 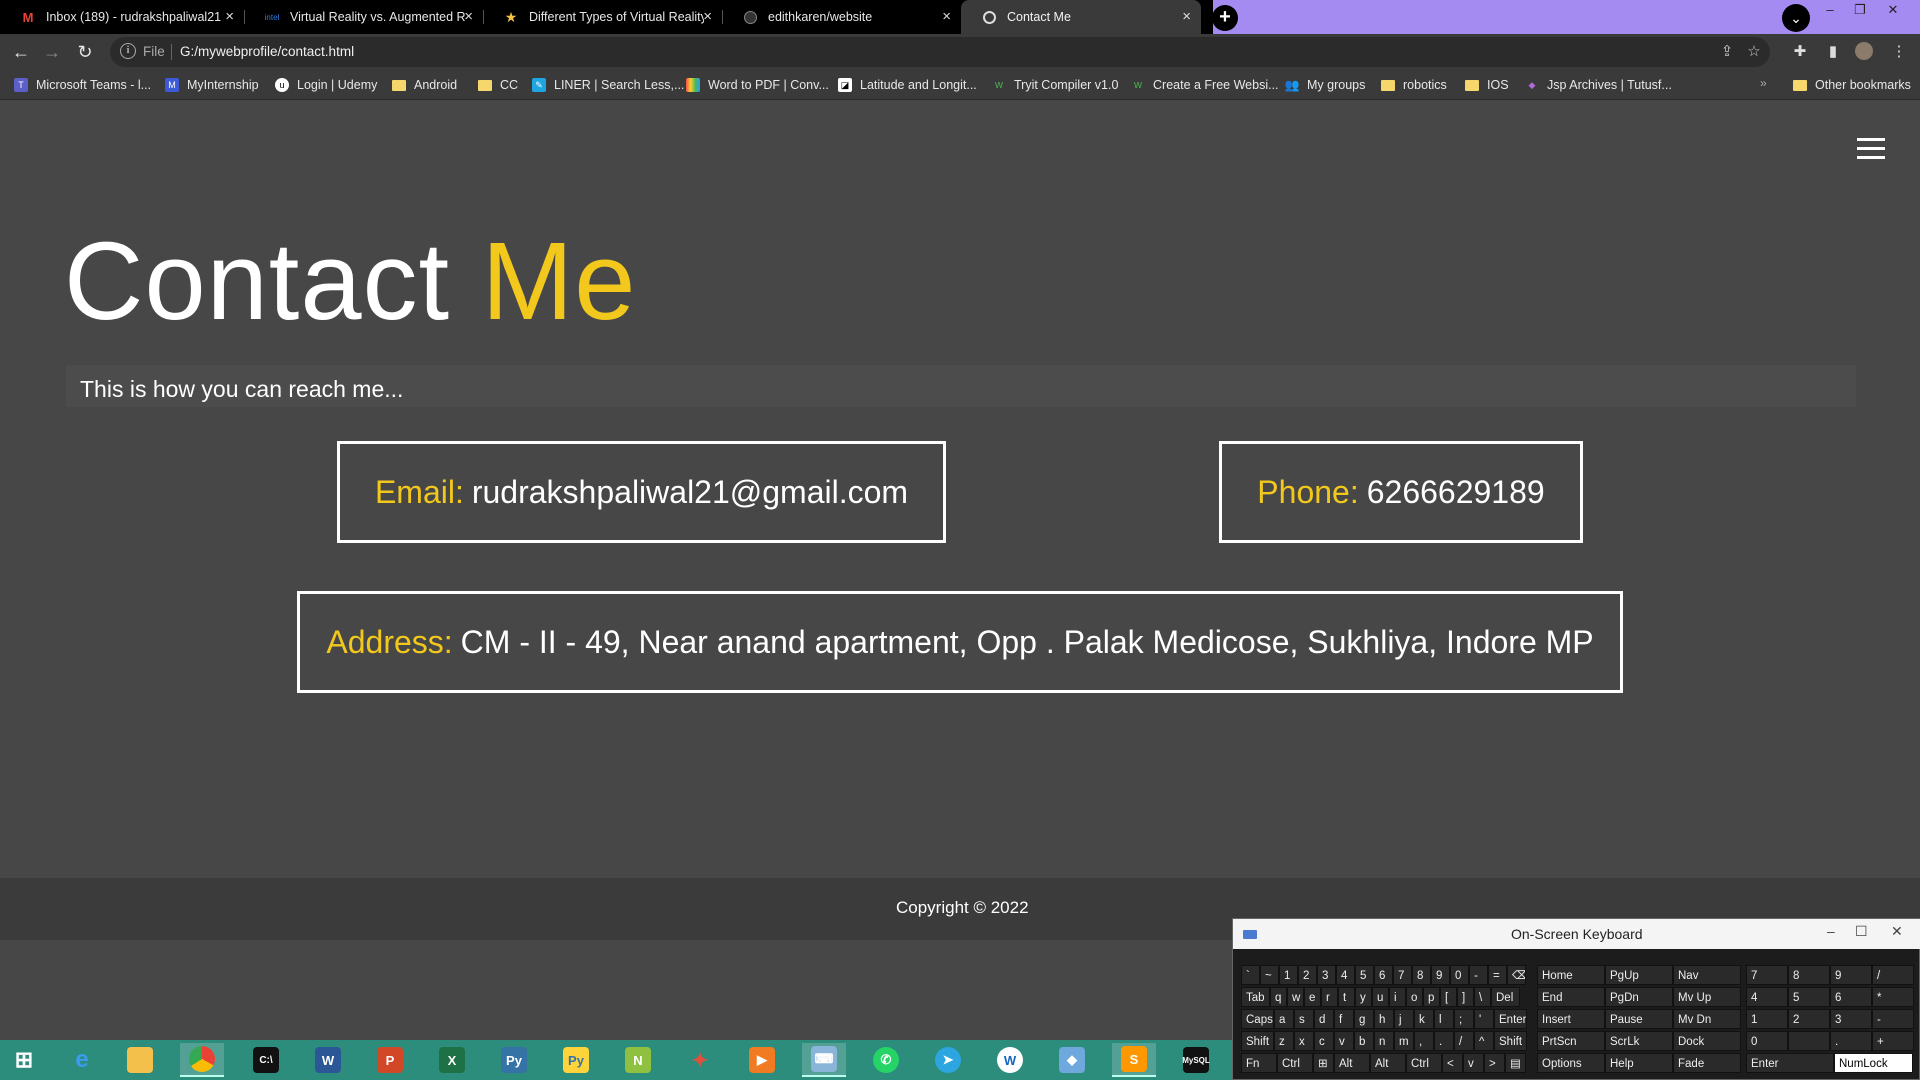 What do you see at coordinates (1255, 997) in the screenshot?
I see `osk-key: Tab` at bounding box center [1255, 997].